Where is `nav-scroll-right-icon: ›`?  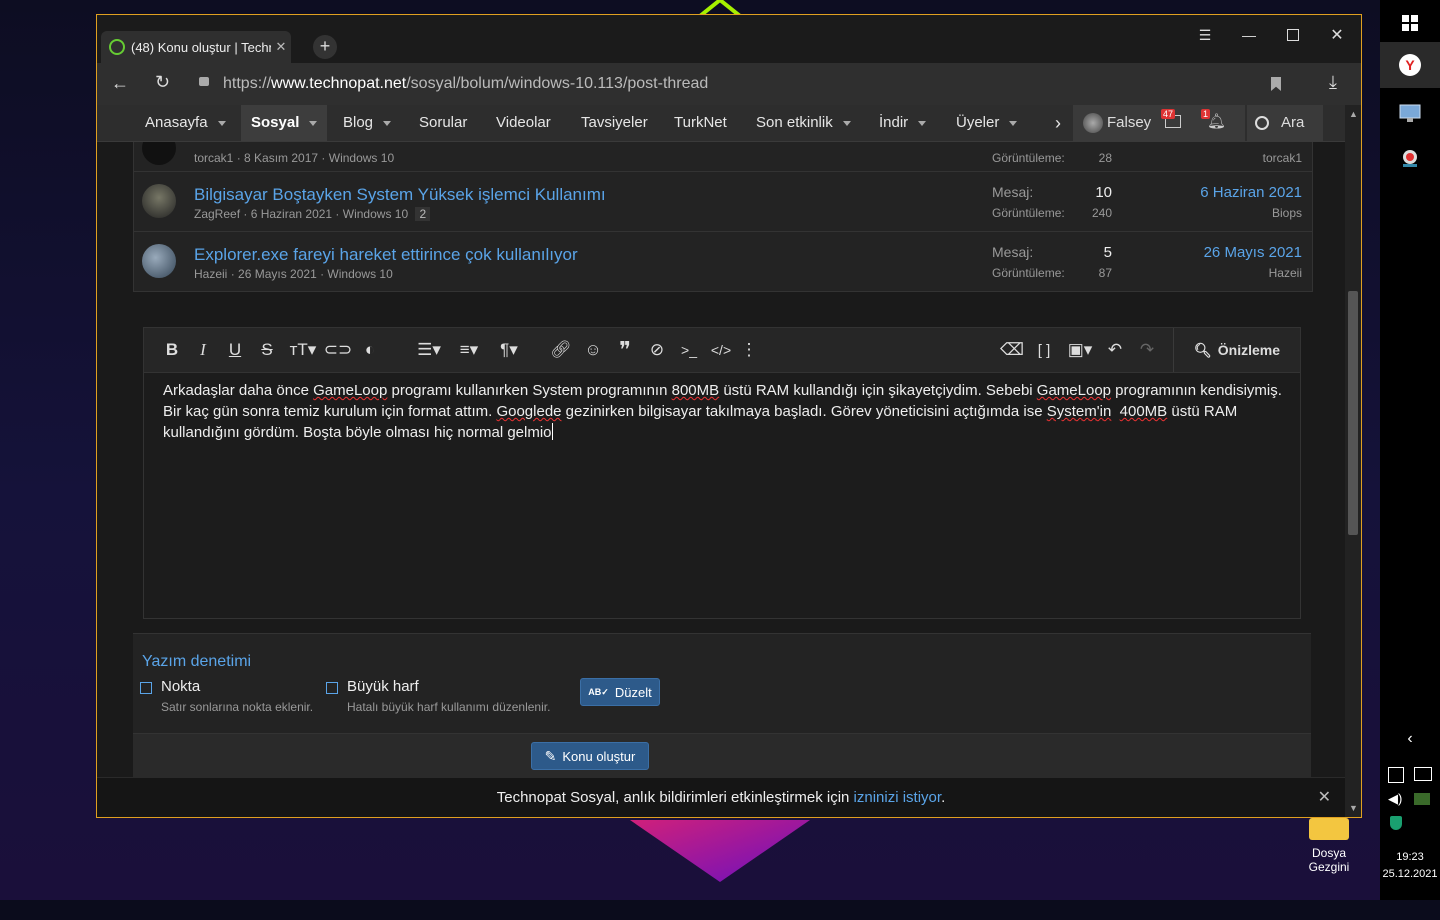
nav-scroll-right-icon: › is located at coordinates (1058, 123).